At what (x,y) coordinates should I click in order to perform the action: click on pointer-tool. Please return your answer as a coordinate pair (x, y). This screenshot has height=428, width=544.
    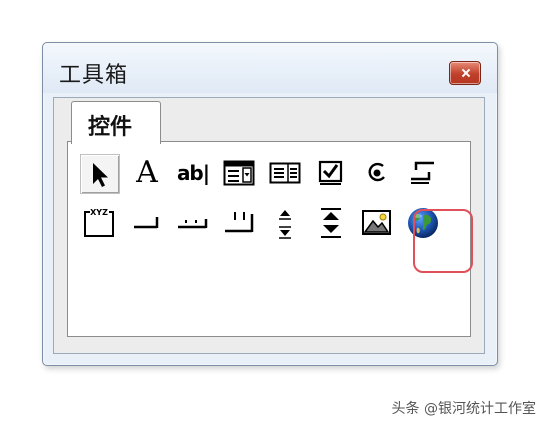
    Looking at the image, I should click on (100, 174).